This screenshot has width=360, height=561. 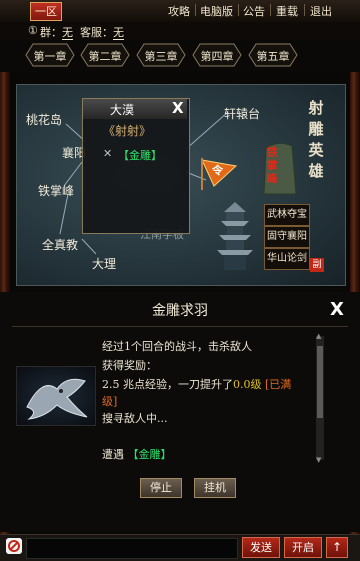 I want to click on menu-guide: 攻略, so click(x=179, y=11).